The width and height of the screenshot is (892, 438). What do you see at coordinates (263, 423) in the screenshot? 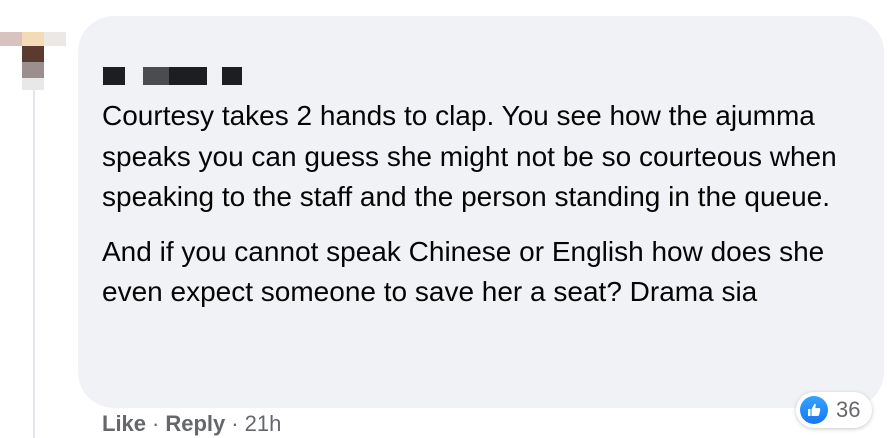
I see `timestamp: 21h` at bounding box center [263, 423].